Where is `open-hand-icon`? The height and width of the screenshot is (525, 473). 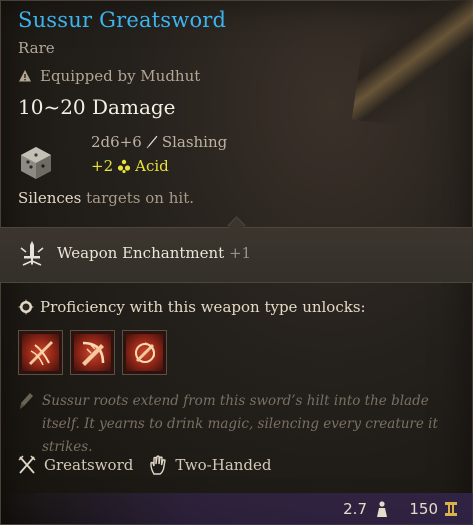 open-hand-icon is located at coordinates (158, 465).